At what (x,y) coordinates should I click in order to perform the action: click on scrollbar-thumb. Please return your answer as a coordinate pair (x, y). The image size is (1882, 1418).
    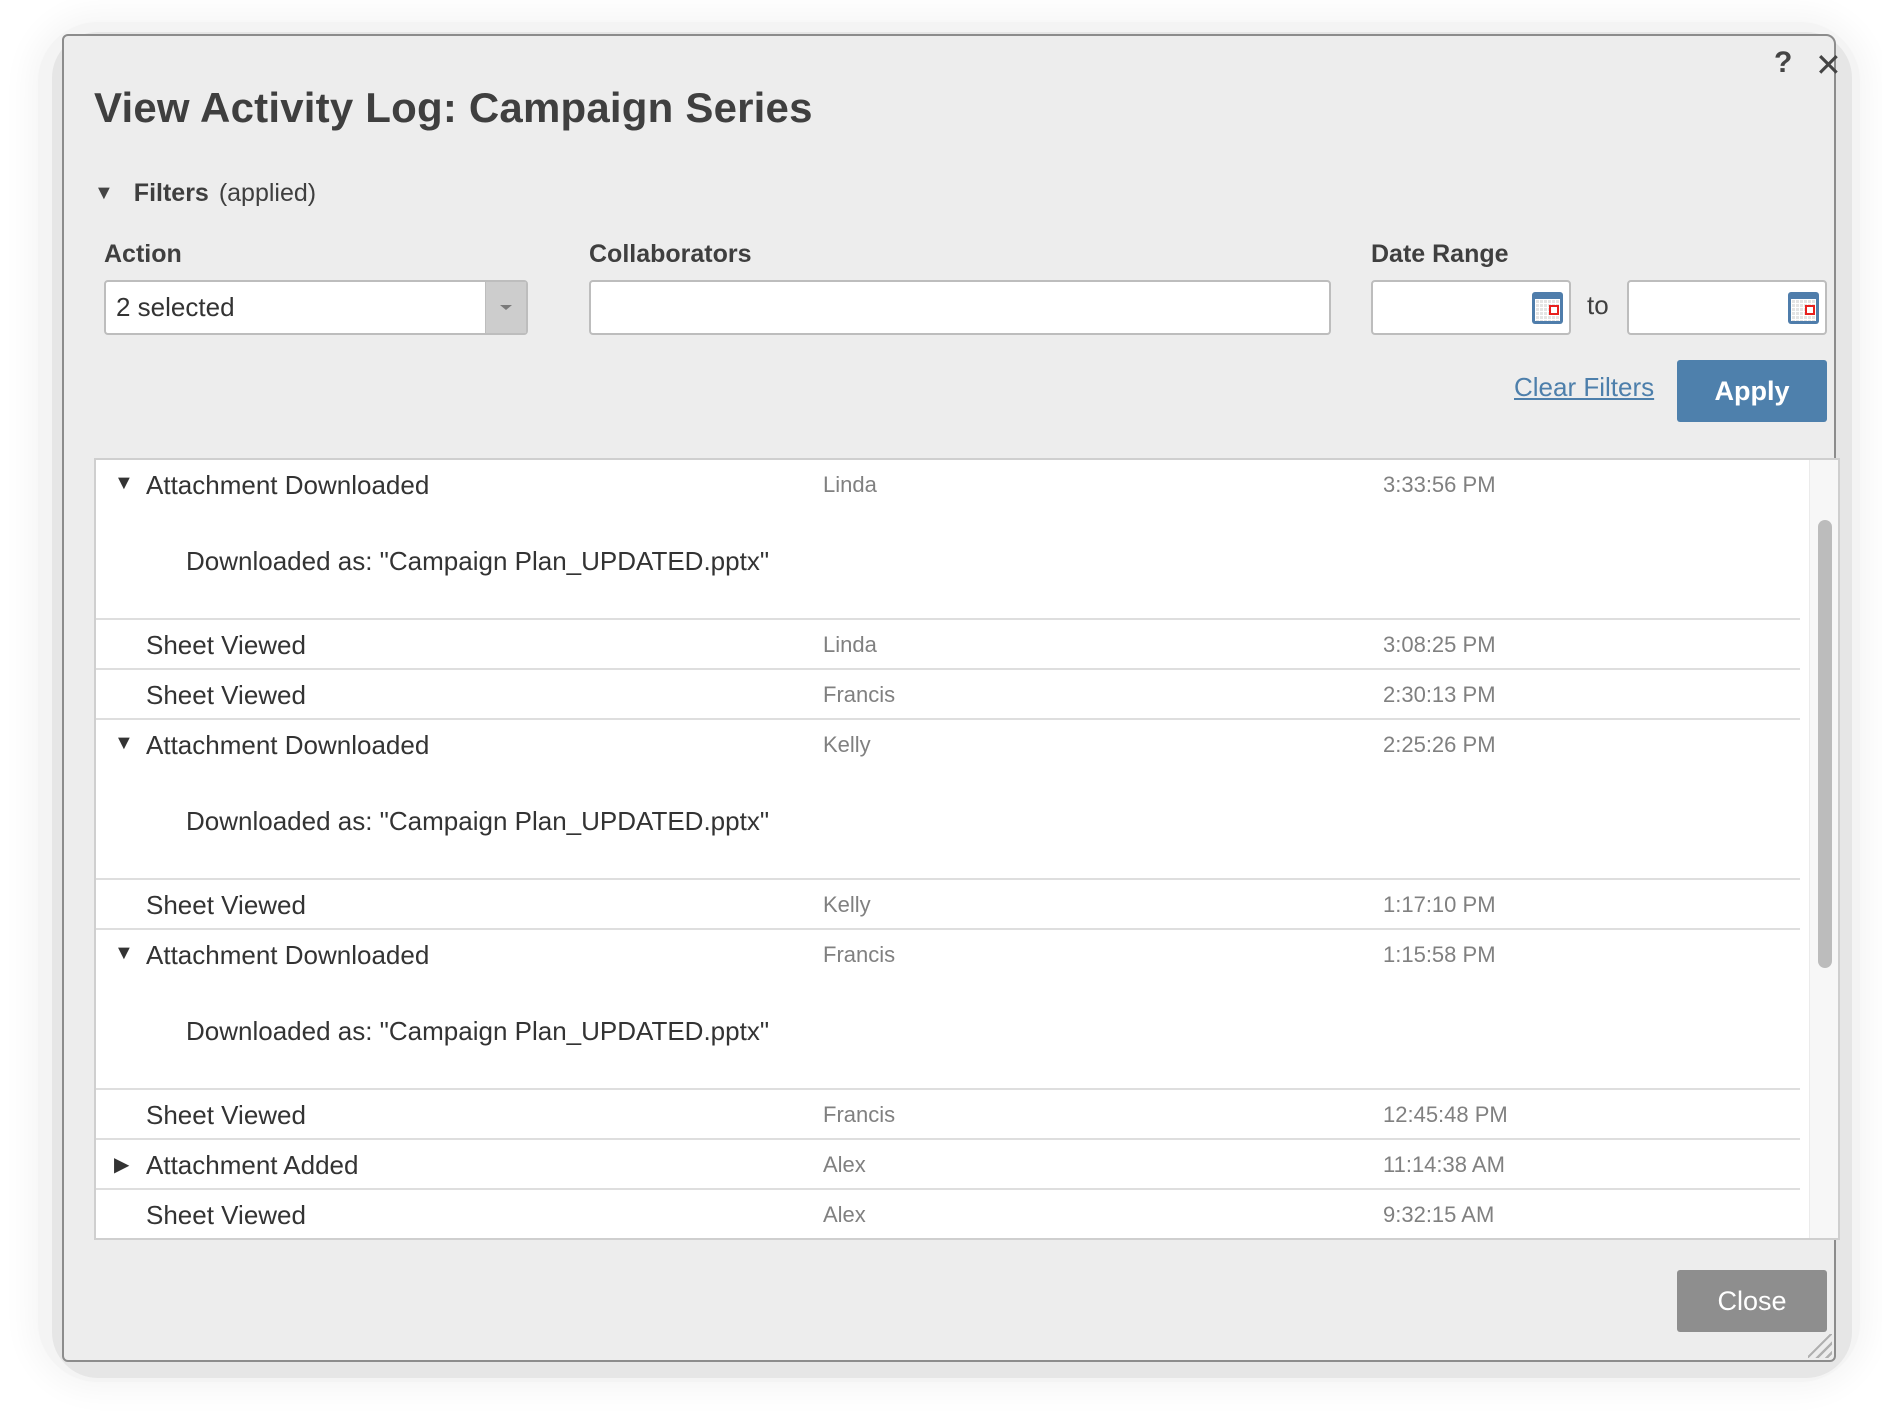
    Looking at the image, I should click on (1825, 744).